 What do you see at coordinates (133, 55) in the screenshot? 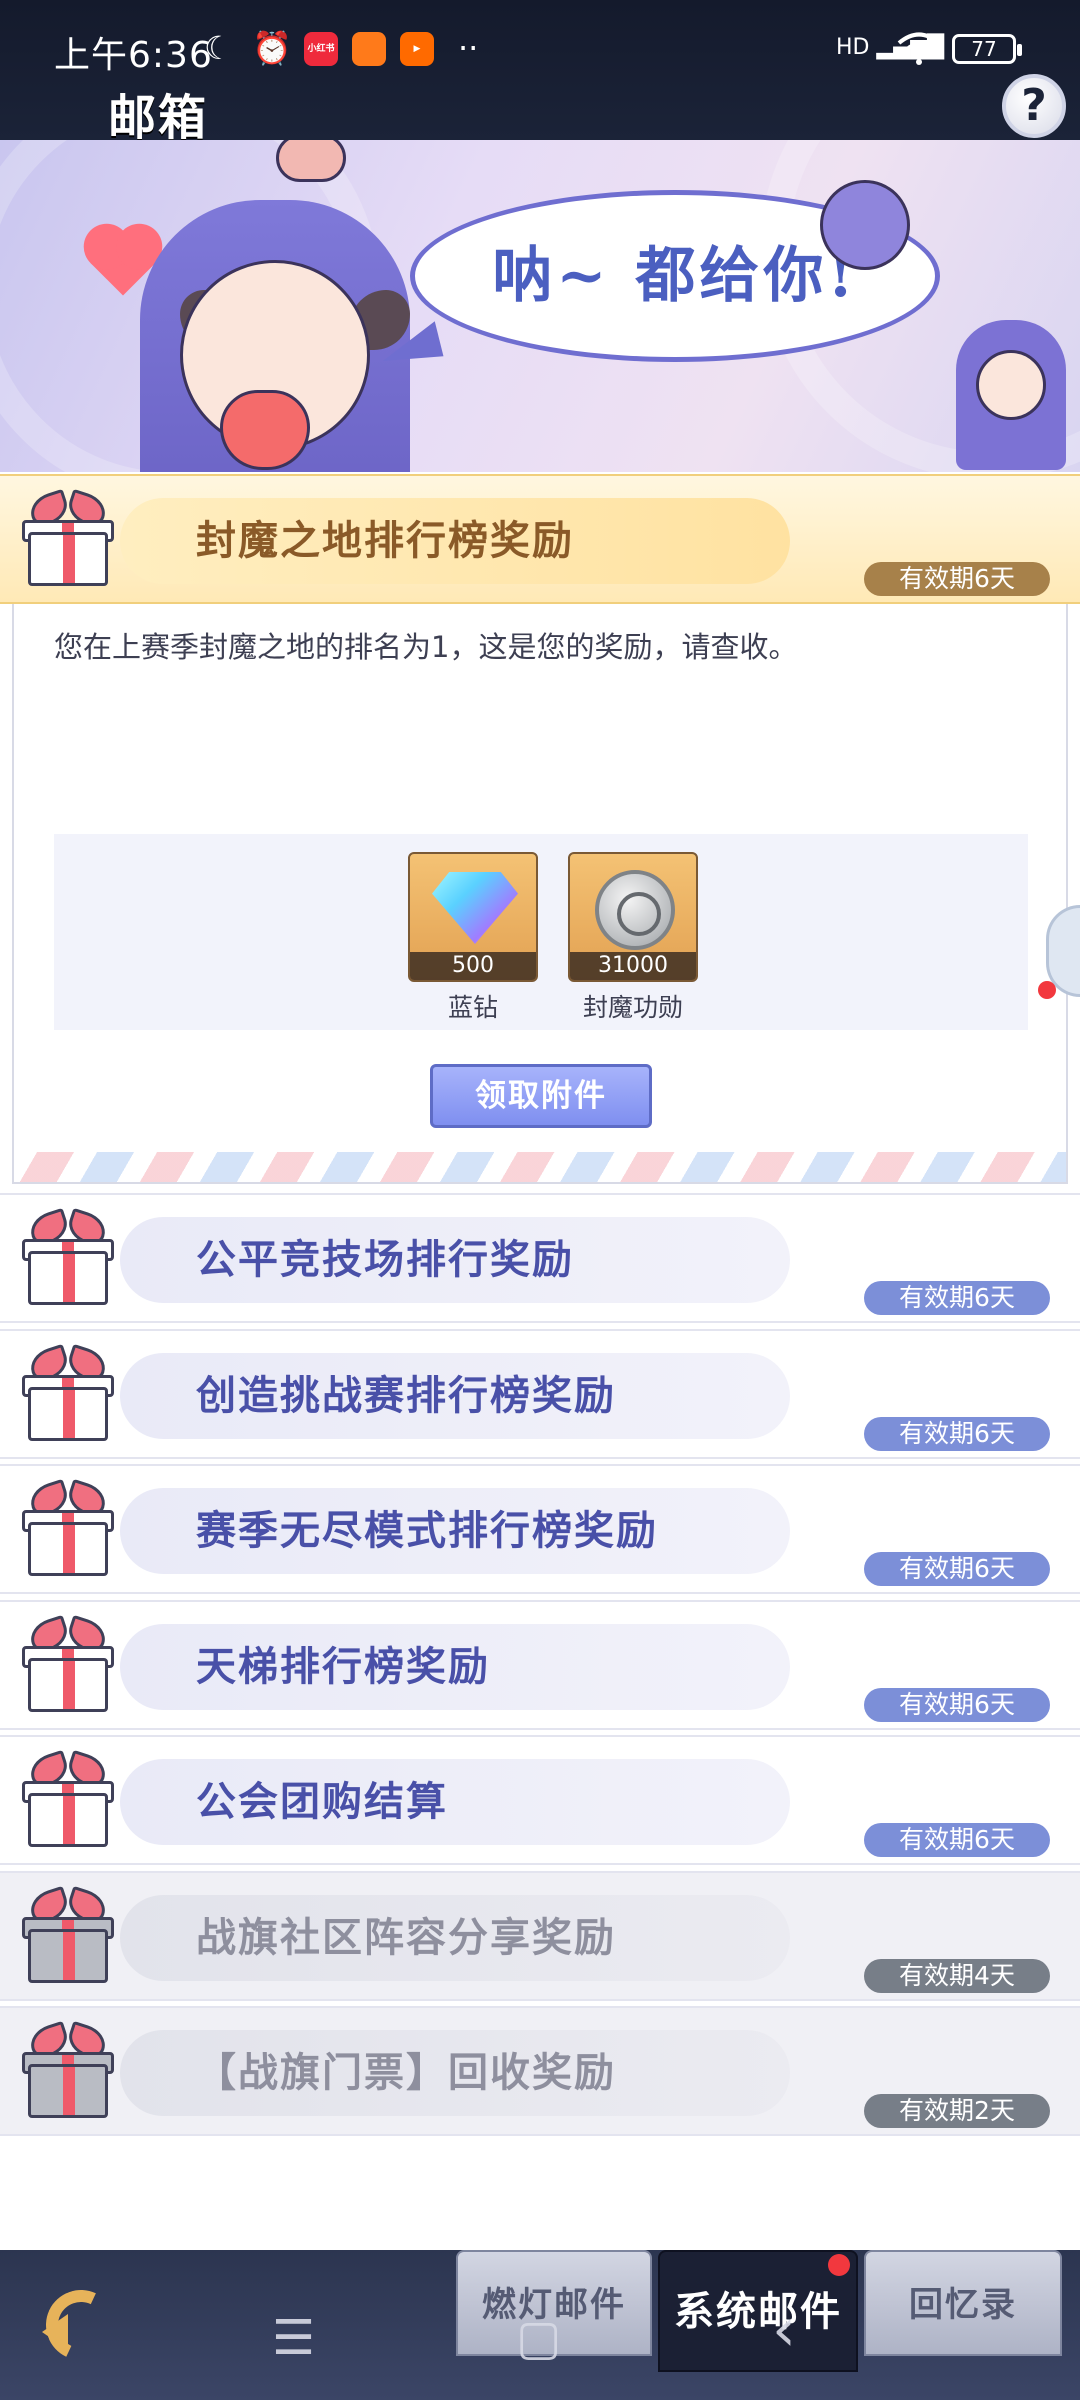
I see `status-time: 上午6:36` at bounding box center [133, 55].